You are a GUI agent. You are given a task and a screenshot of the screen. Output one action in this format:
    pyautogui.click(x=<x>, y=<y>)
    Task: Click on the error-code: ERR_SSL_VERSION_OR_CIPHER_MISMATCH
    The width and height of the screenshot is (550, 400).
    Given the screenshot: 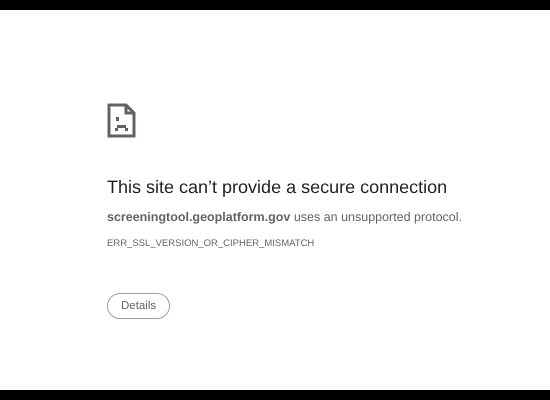 What is the action you would take?
    pyautogui.click(x=210, y=244)
    